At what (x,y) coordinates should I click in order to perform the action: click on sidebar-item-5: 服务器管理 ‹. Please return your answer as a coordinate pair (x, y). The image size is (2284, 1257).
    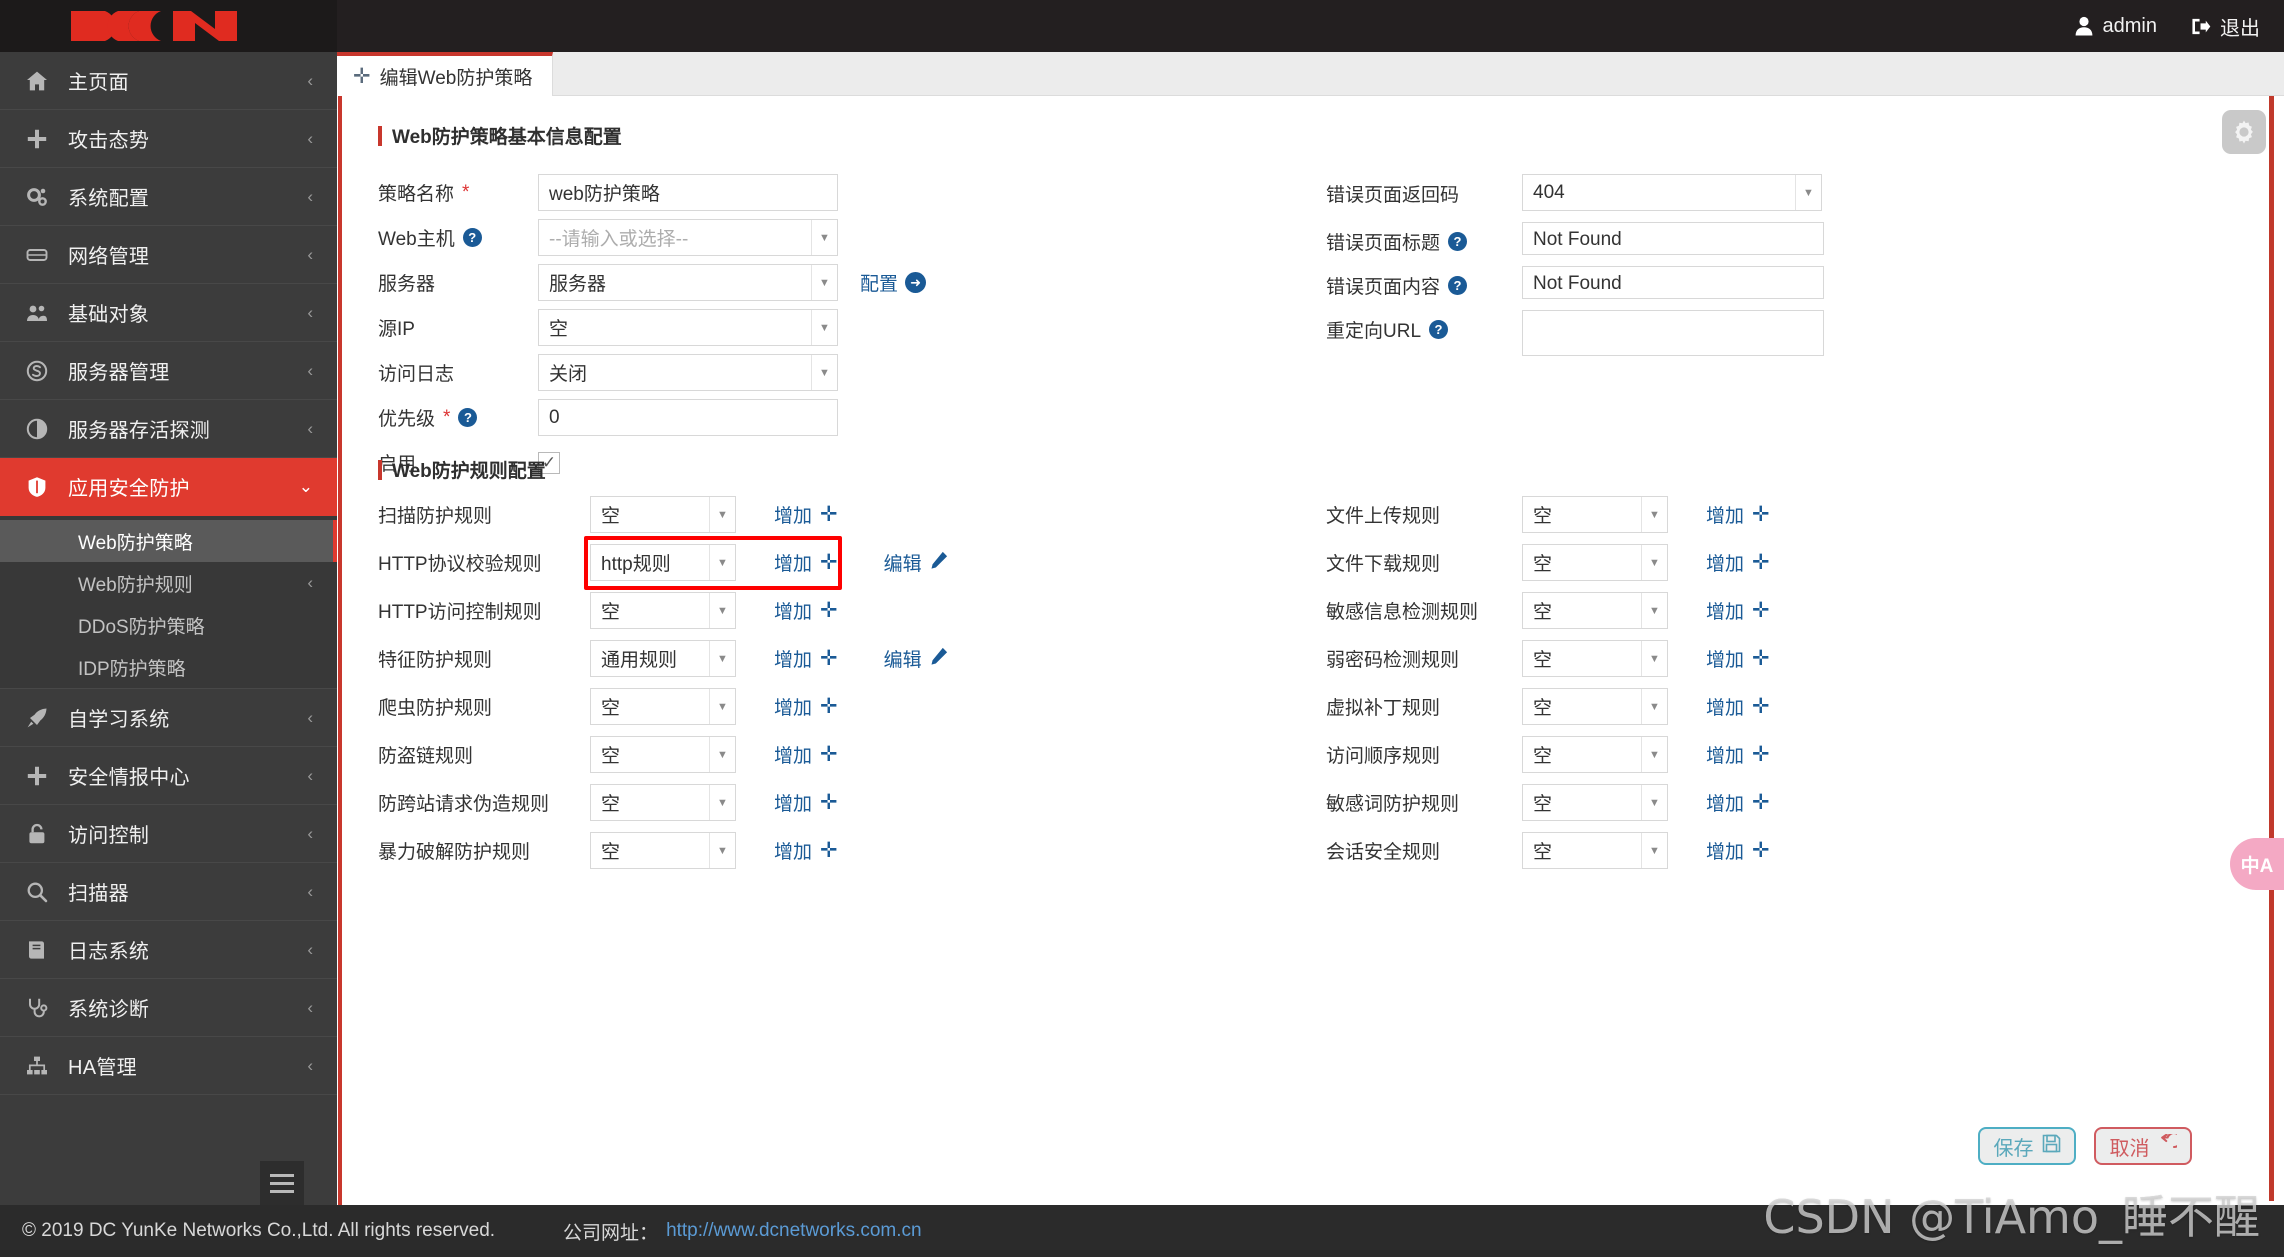
    Looking at the image, I should click on (168, 371).